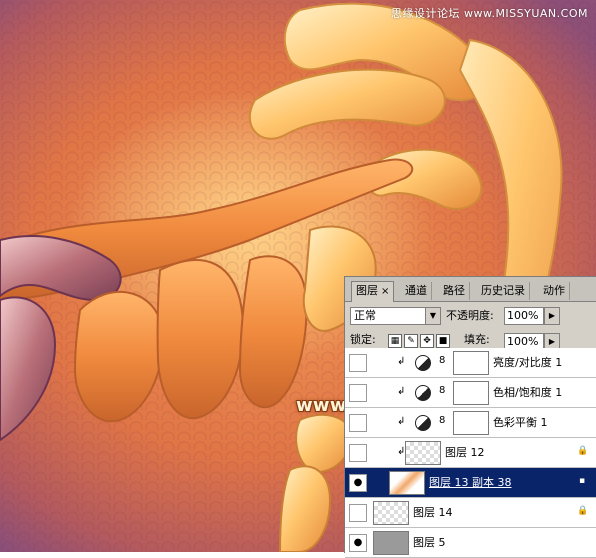 This screenshot has width=596, height=558. Describe the element at coordinates (429, 542) in the screenshot. I see `layer-name: 图层 5` at that location.